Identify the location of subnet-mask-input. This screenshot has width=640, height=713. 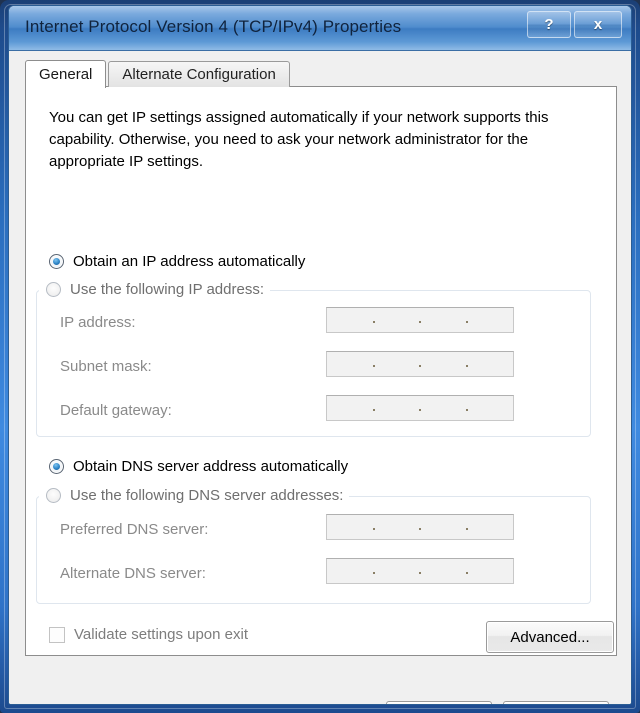
(420, 364).